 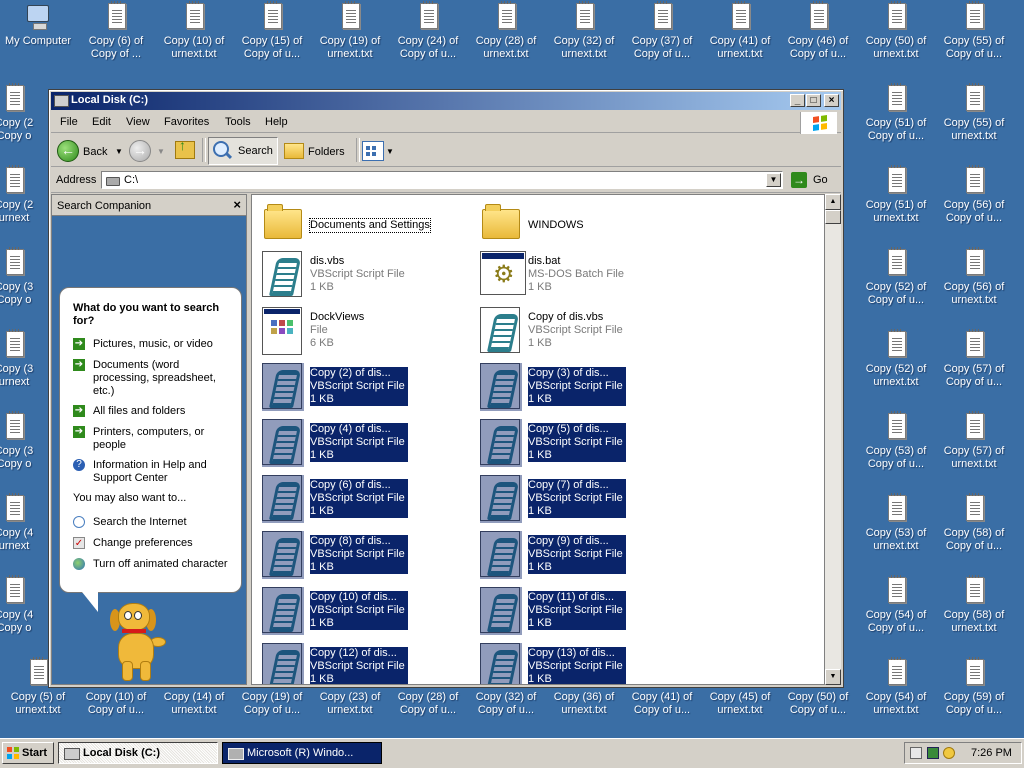 What do you see at coordinates (238, 122) in the screenshot?
I see `menu-tools: Tools` at bounding box center [238, 122].